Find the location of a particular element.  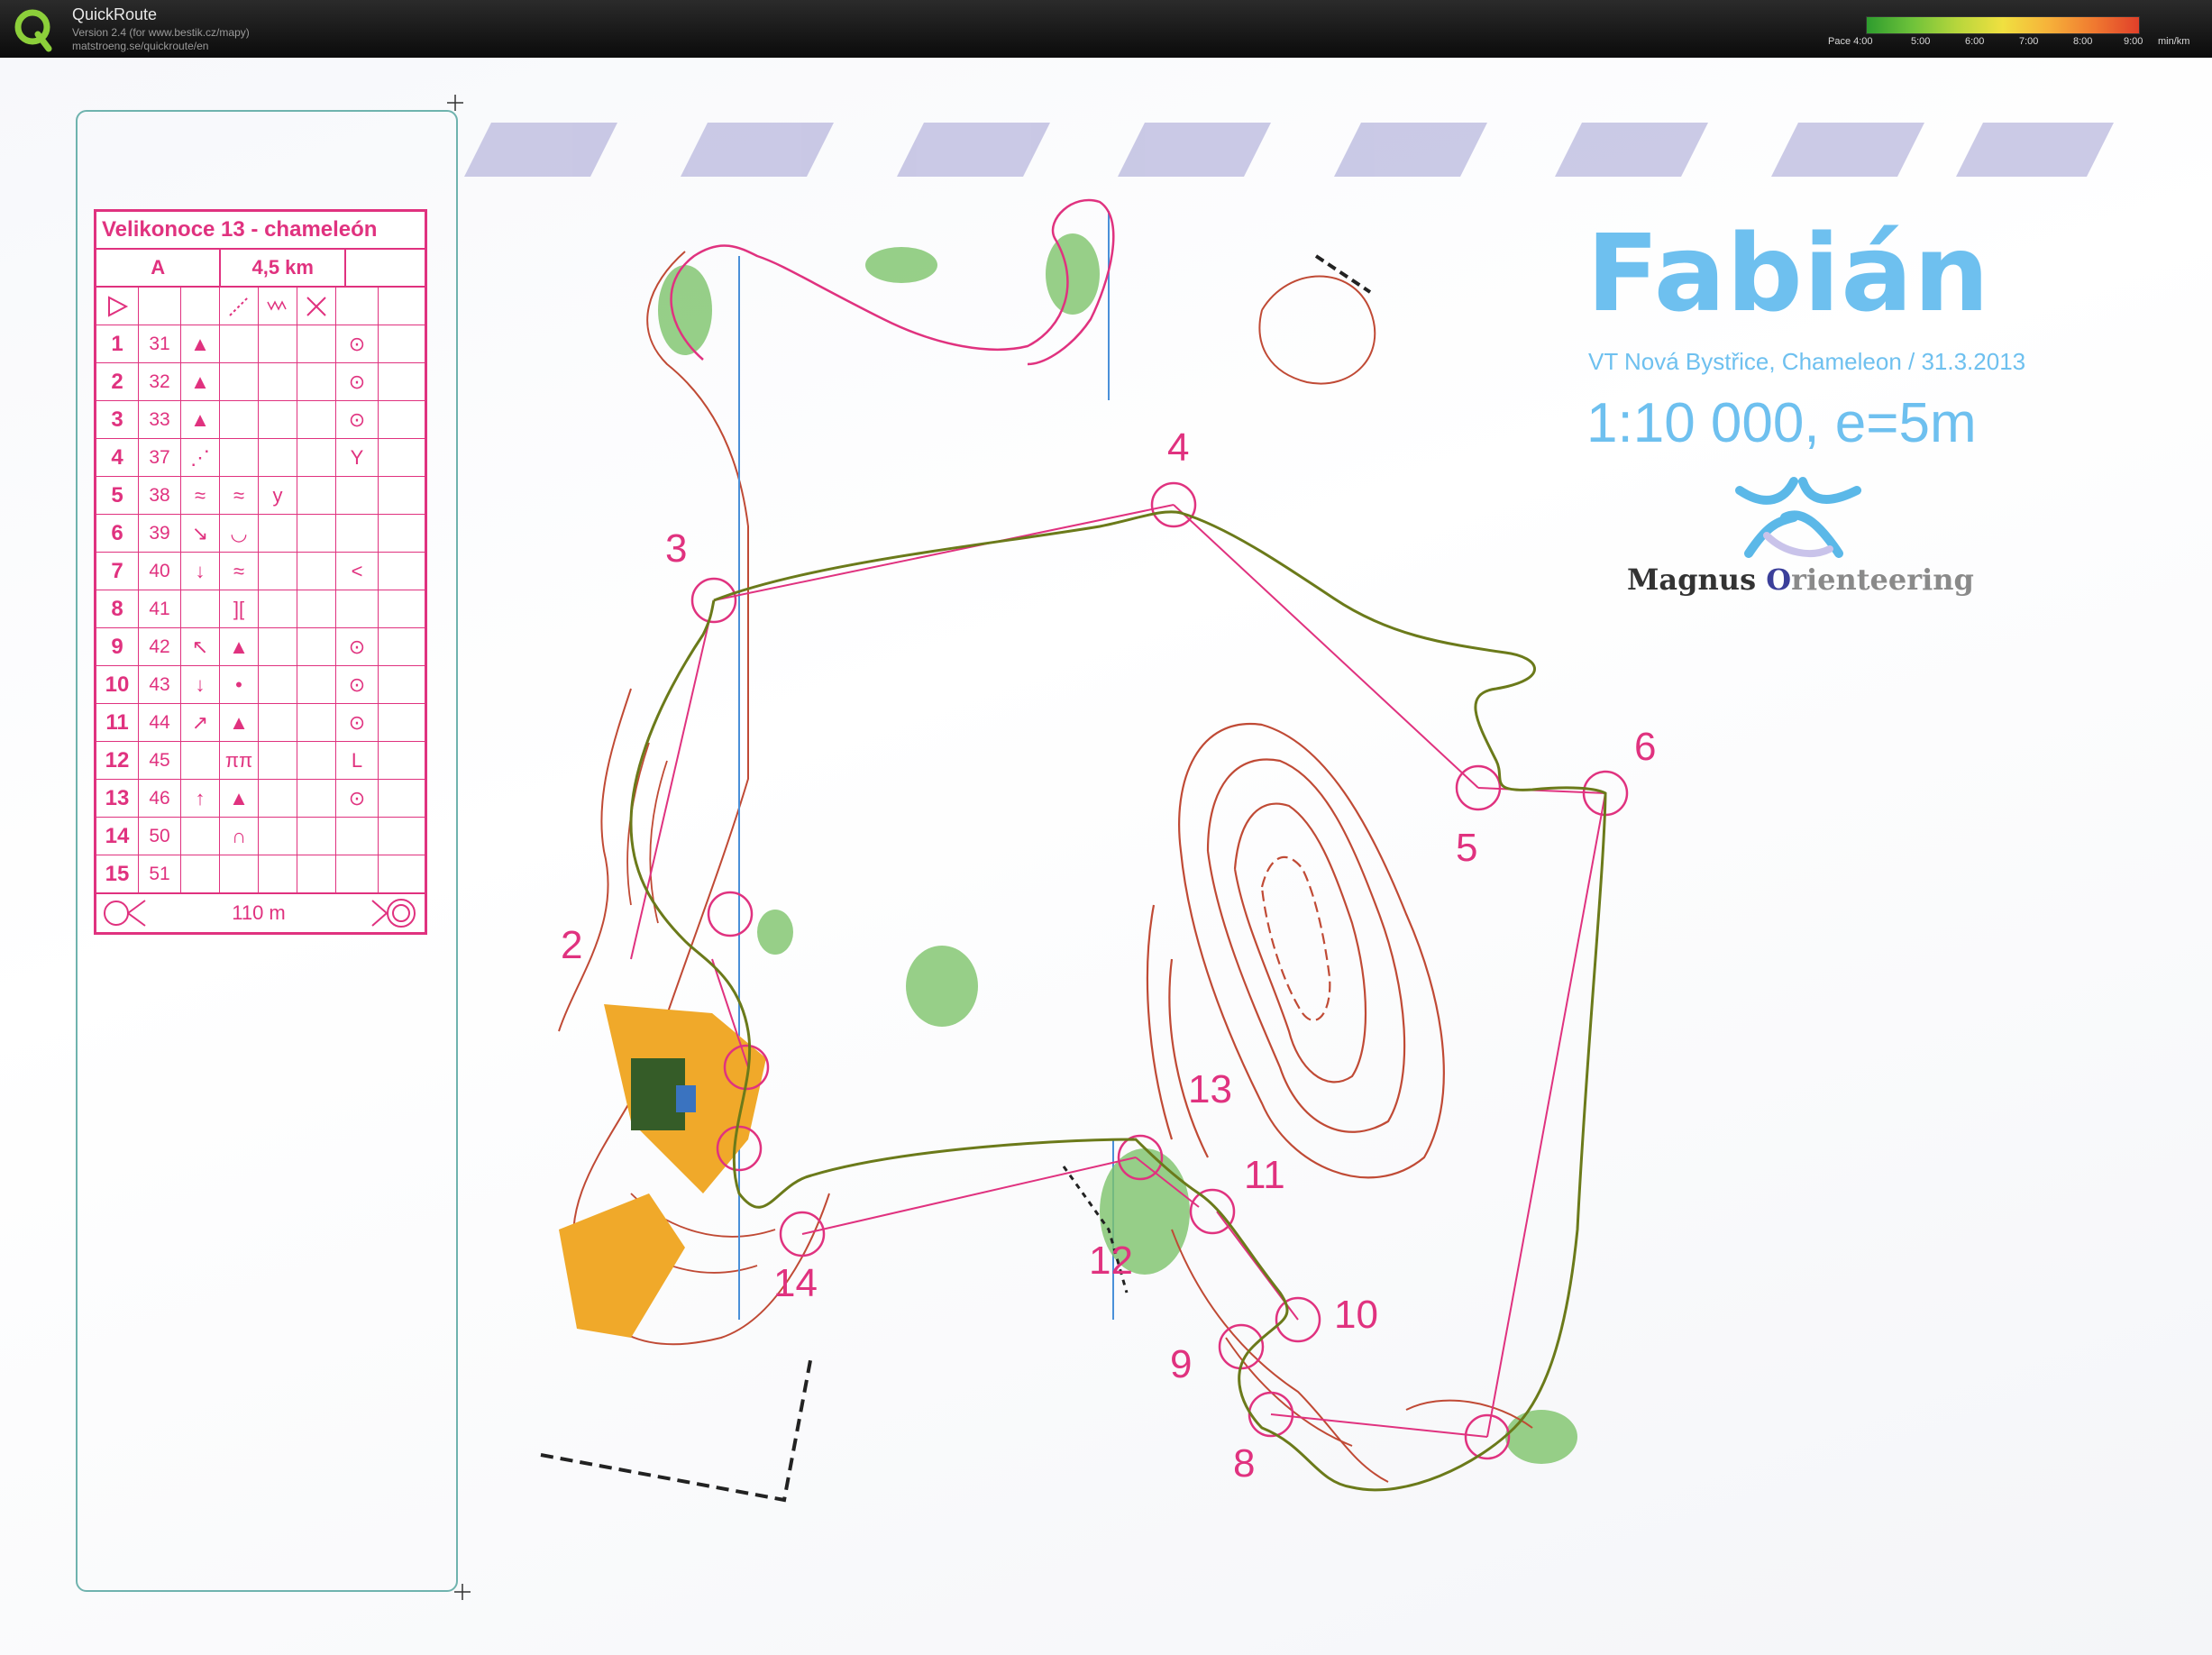

feature-symbol: ▲ is located at coordinates (239, 722).